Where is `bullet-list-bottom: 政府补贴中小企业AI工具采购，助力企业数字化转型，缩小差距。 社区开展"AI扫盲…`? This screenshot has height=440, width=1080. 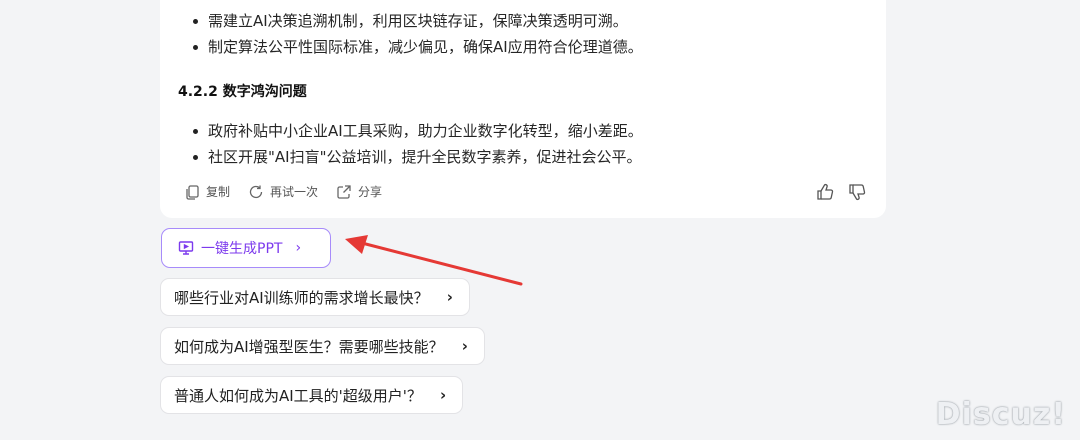 bullet-list-bottom: 政府补贴中小企业AI工具采购，助力企业数字化转型，缩小差距。 社区开展"AI扫盲… is located at coordinates (416, 144).